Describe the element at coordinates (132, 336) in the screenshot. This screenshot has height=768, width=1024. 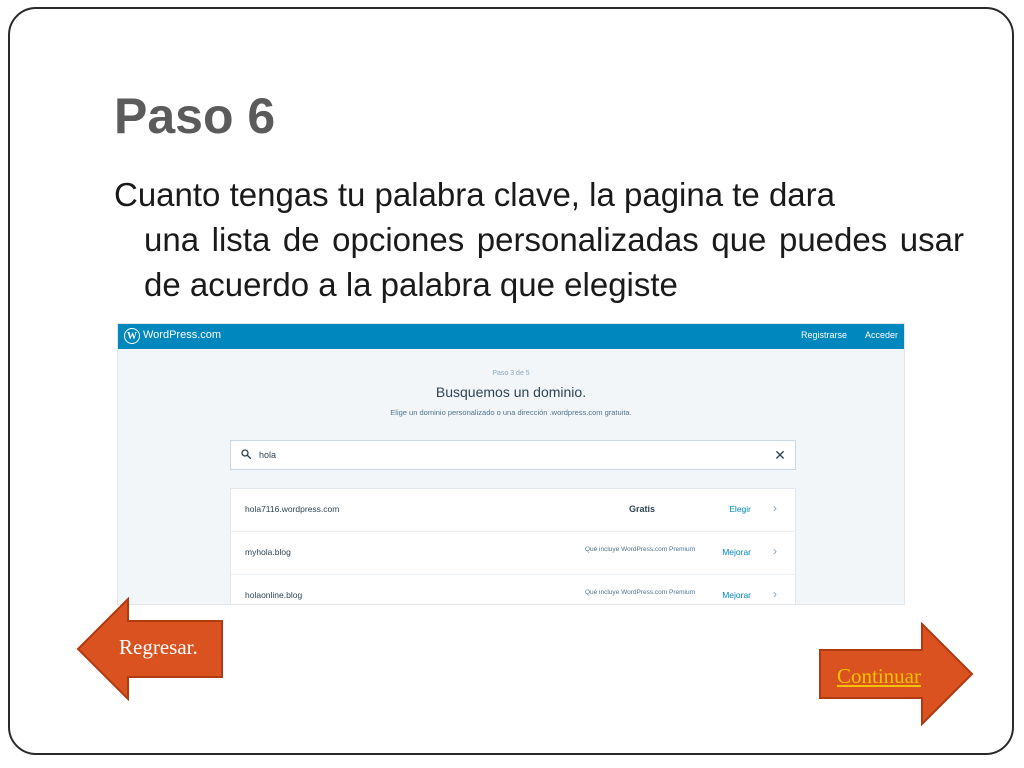
I see `wordpress-logo-icon: W` at that location.